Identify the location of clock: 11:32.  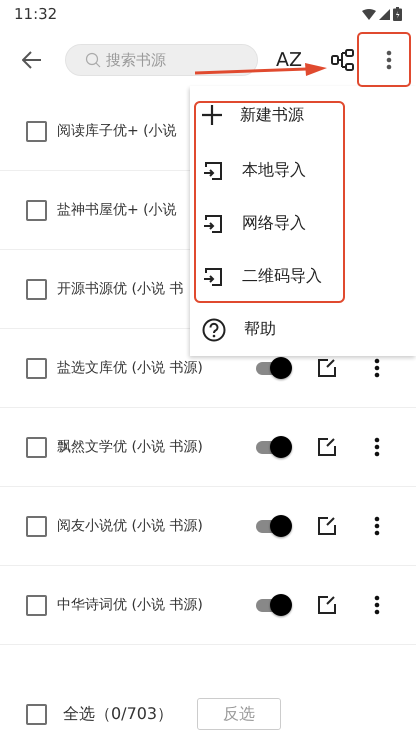
(36, 14).